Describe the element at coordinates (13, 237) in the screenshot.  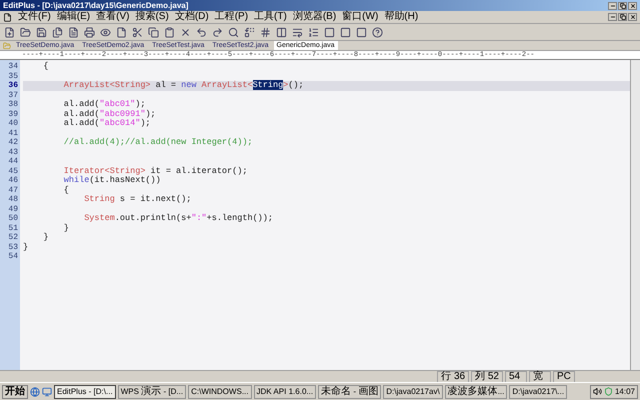
I see `line-number: 52` at that location.